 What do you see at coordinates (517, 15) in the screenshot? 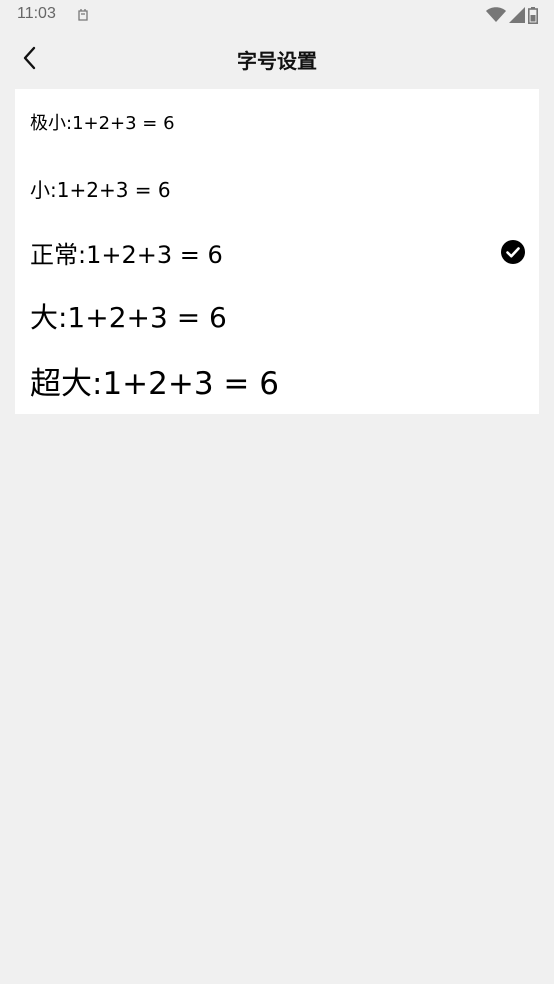
I see `cell-signal-icon` at bounding box center [517, 15].